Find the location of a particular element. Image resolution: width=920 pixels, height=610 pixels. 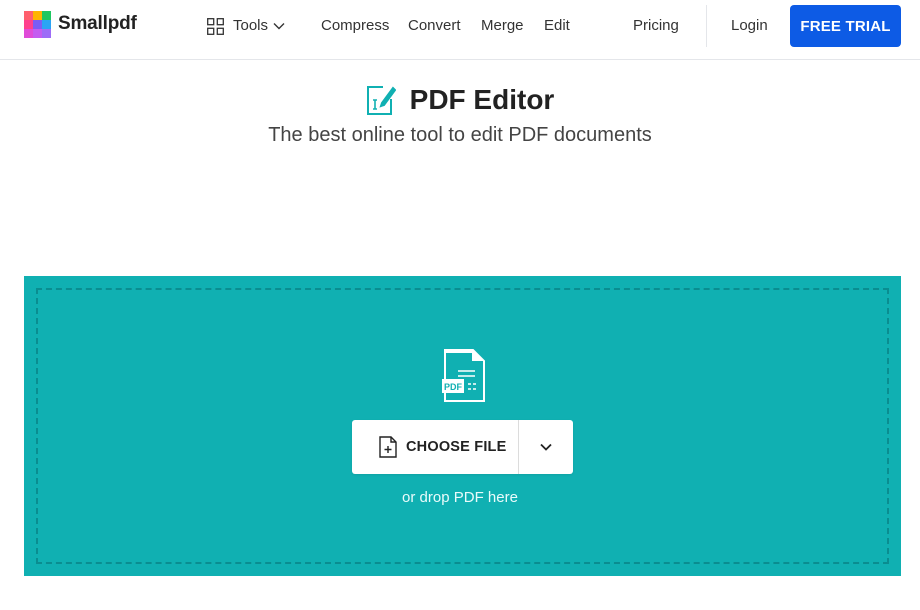

brand-name: Smallpdf is located at coordinates (97, 23).